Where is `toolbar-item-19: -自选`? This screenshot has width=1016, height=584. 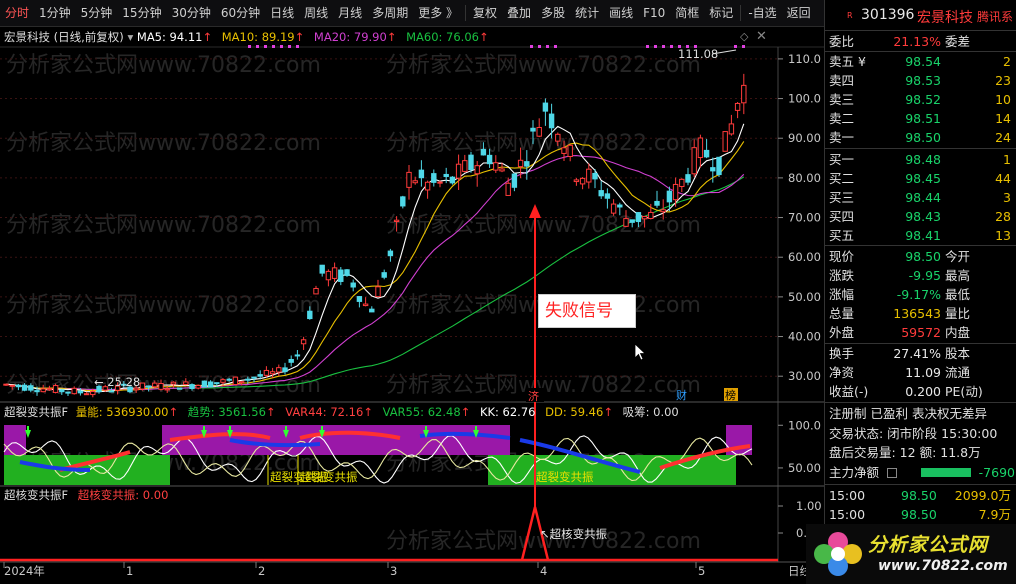 toolbar-item-19: -自选 is located at coordinates (762, 13).